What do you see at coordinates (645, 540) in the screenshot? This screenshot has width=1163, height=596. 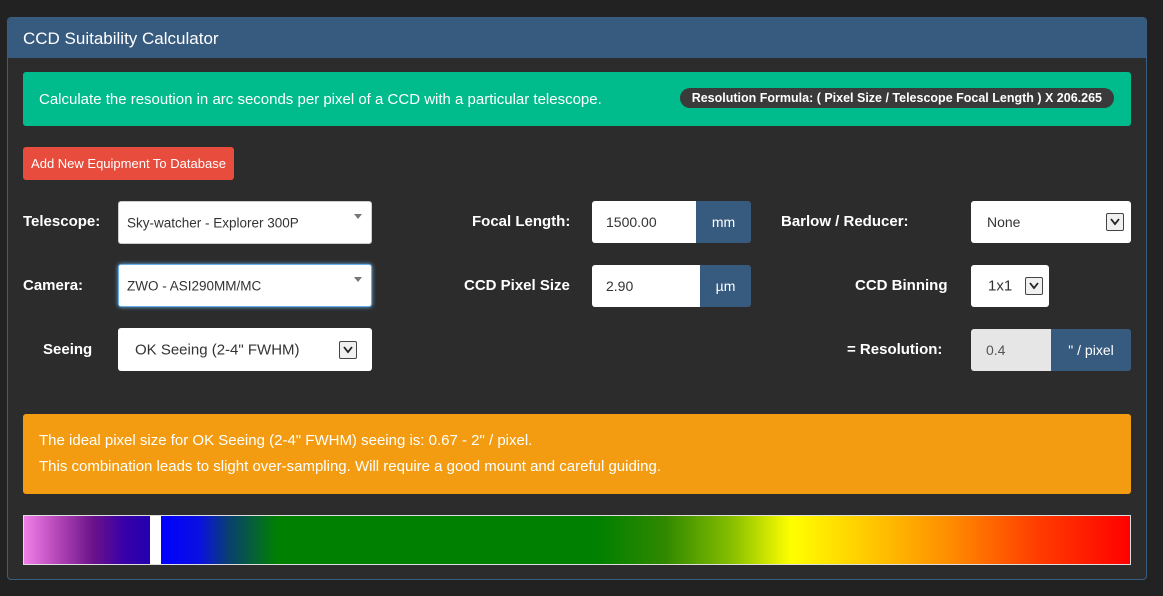 I see `scale-segment-range` at bounding box center [645, 540].